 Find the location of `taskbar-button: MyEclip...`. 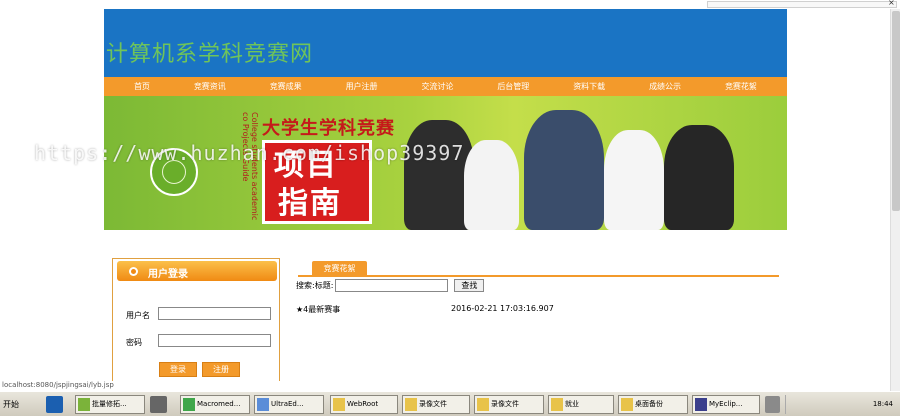

taskbar-button: MyEclip... is located at coordinates (726, 404).